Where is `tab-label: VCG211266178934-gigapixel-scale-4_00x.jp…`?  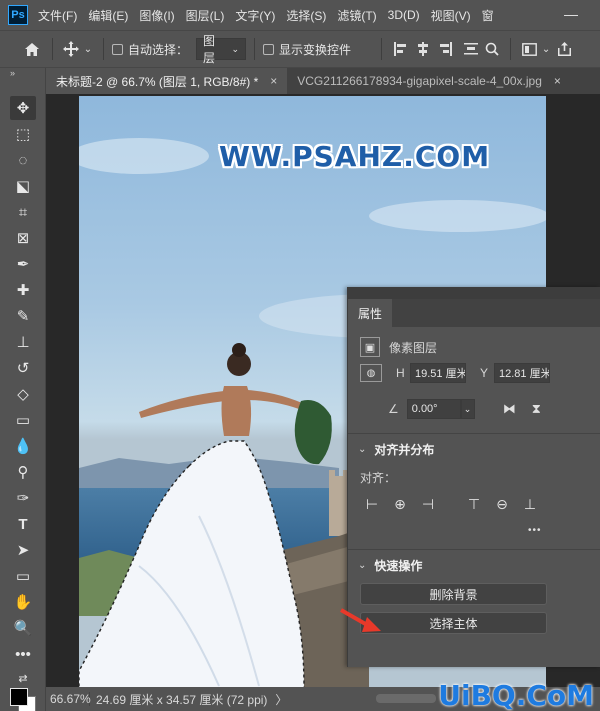 tab-label: VCG211266178934-gigapixel-scale-4_00x.jp… is located at coordinates (419, 81).